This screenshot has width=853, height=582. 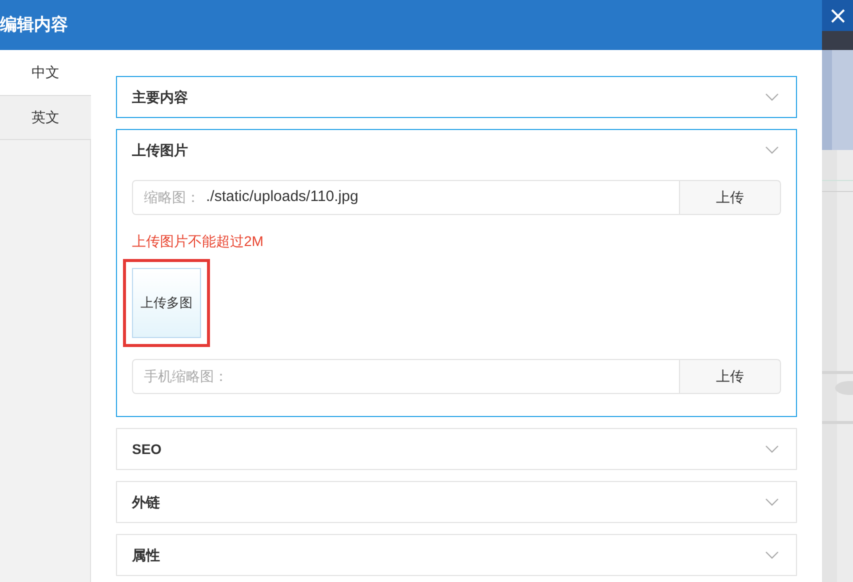 What do you see at coordinates (147, 449) in the screenshot?
I see `panel-title: SEO` at bounding box center [147, 449].